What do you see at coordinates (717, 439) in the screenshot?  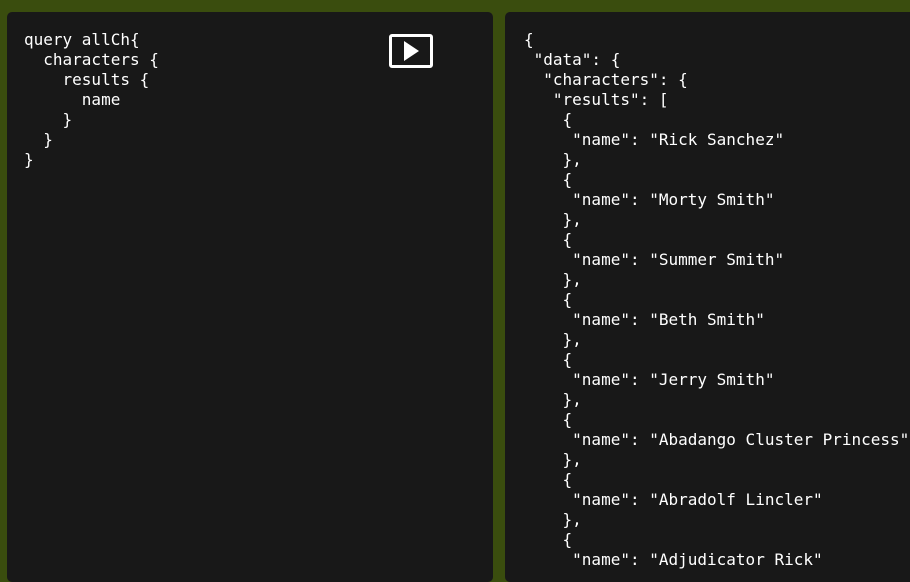 I see `result-line: "name": "Abadango Cluster Princess"` at bounding box center [717, 439].